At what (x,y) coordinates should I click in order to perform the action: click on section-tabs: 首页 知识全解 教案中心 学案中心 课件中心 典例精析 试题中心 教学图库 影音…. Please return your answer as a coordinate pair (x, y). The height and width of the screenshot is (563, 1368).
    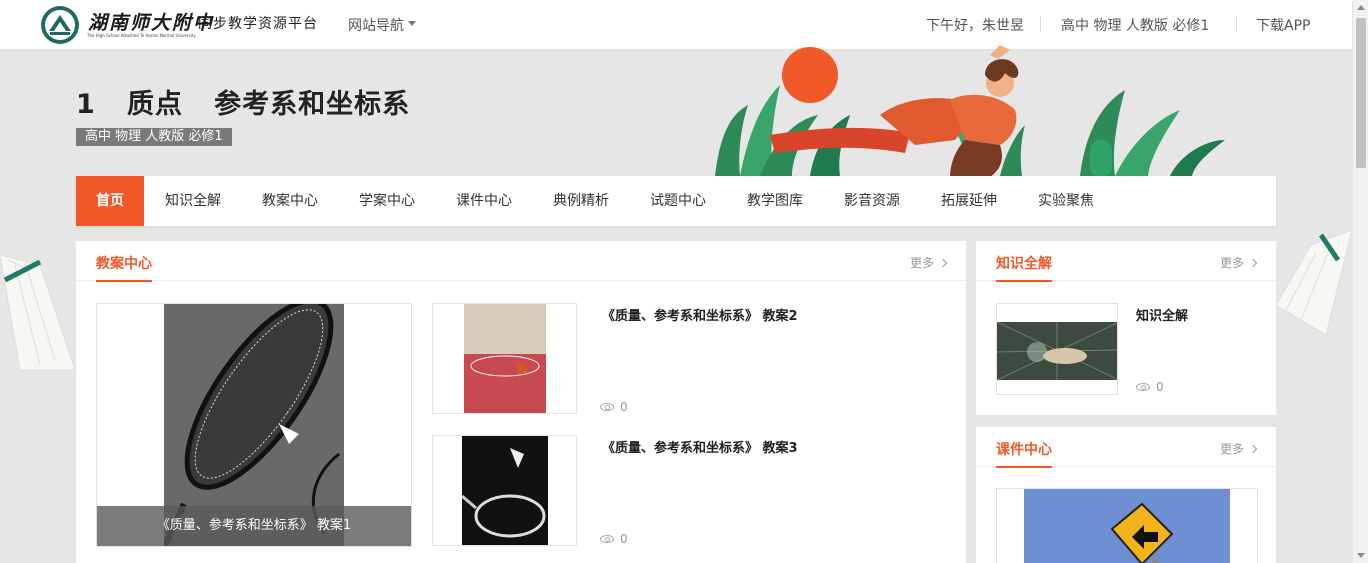
    Looking at the image, I should click on (676, 201).